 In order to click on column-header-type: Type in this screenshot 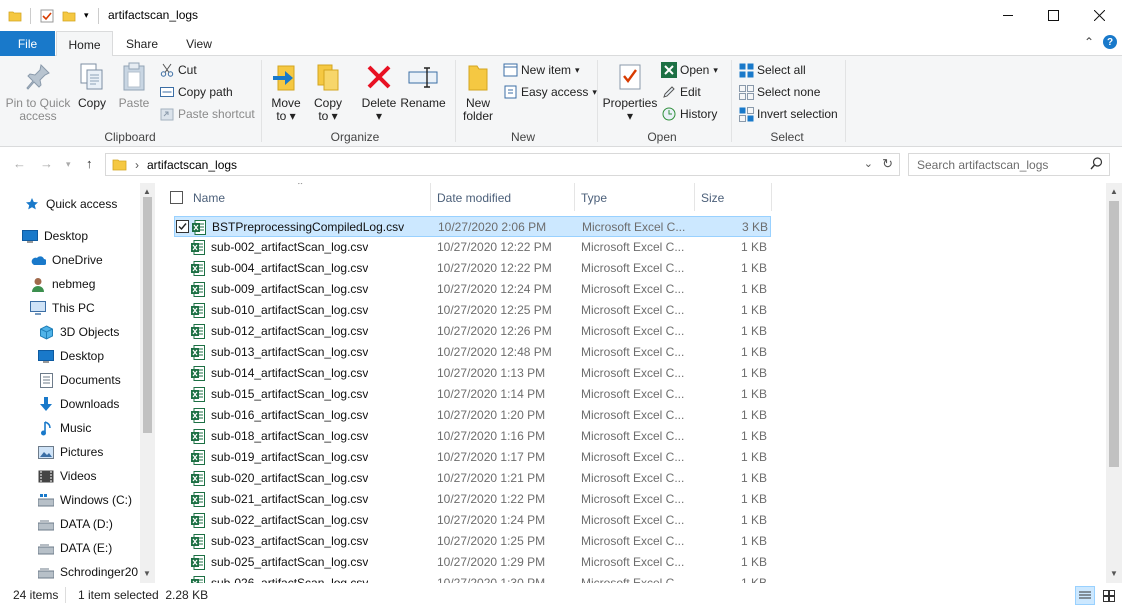, I will do `click(594, 198)`.